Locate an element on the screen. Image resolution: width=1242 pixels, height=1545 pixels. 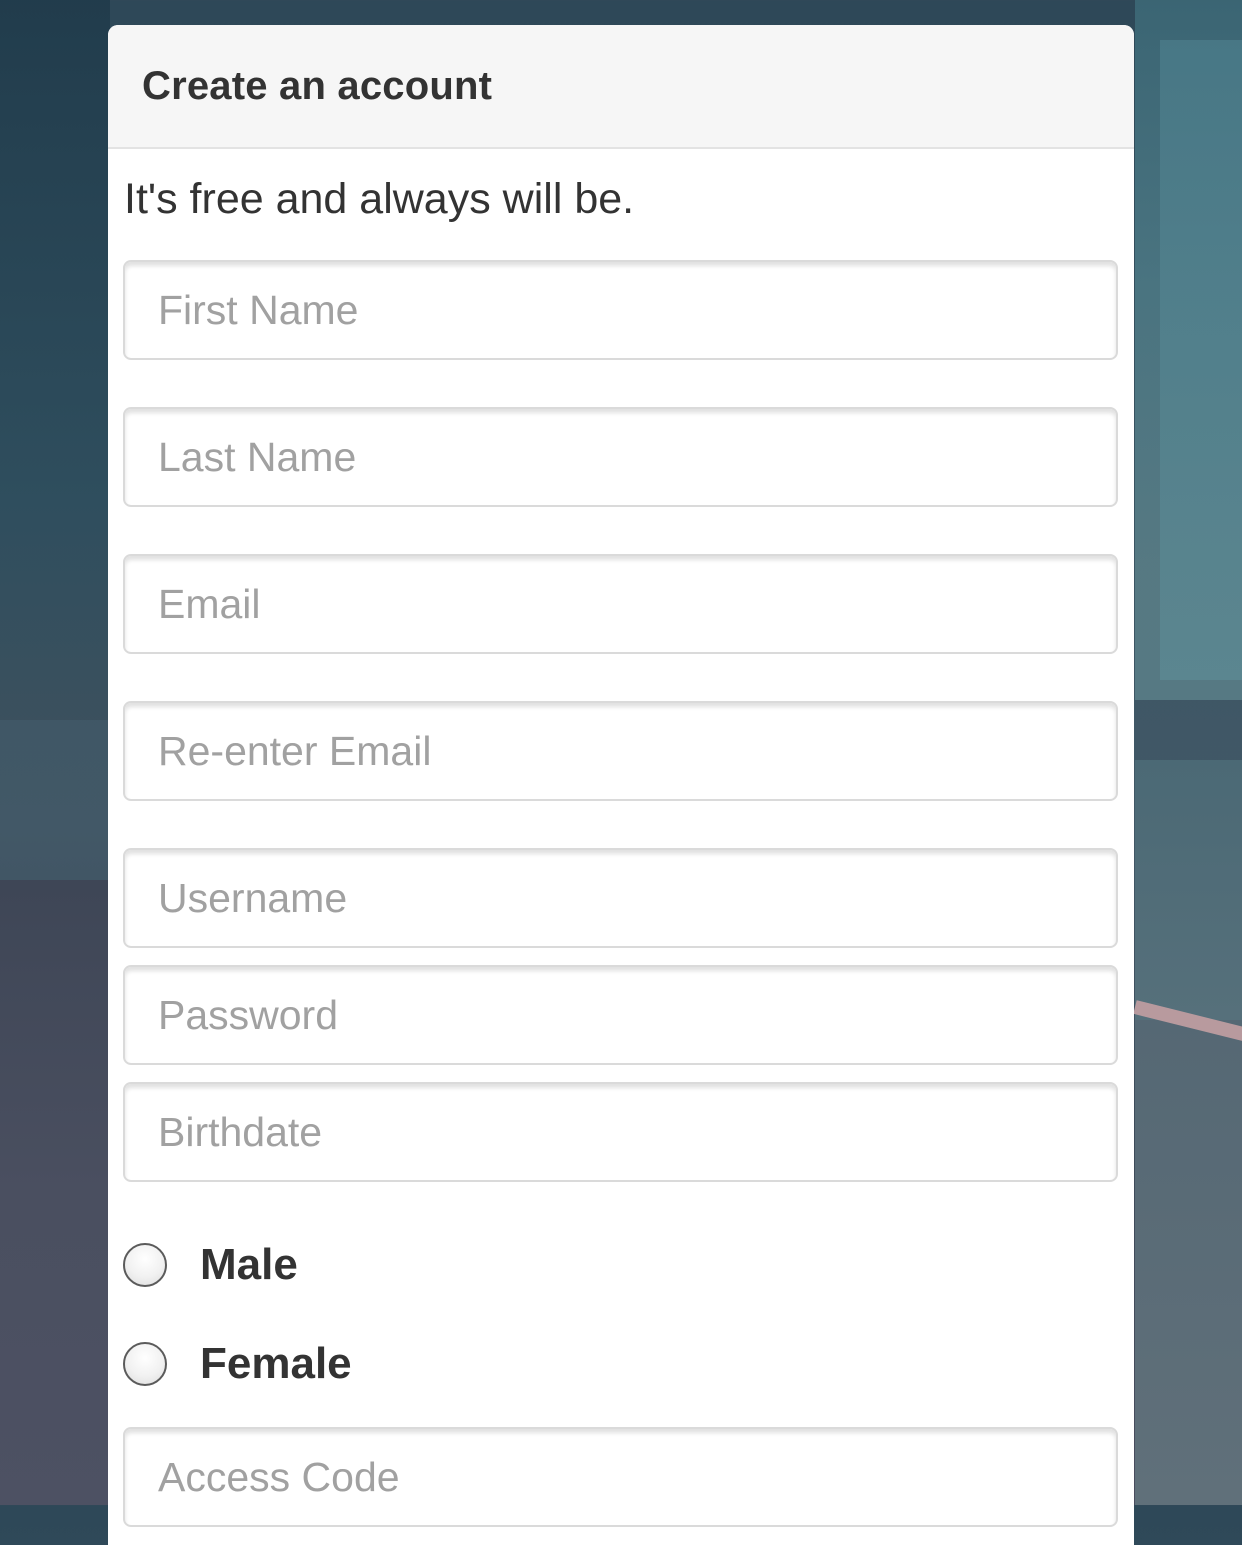
email-field-container is located at coordinates (620, 604).